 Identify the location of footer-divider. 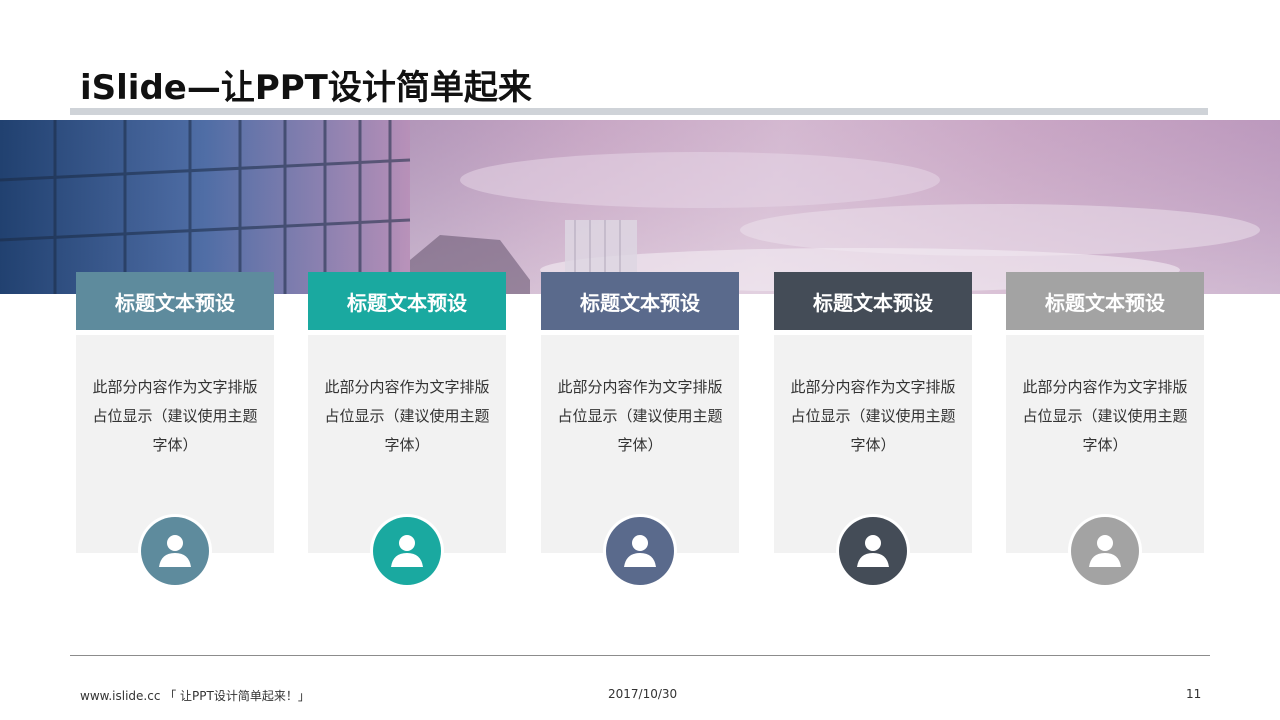
(640, 655).